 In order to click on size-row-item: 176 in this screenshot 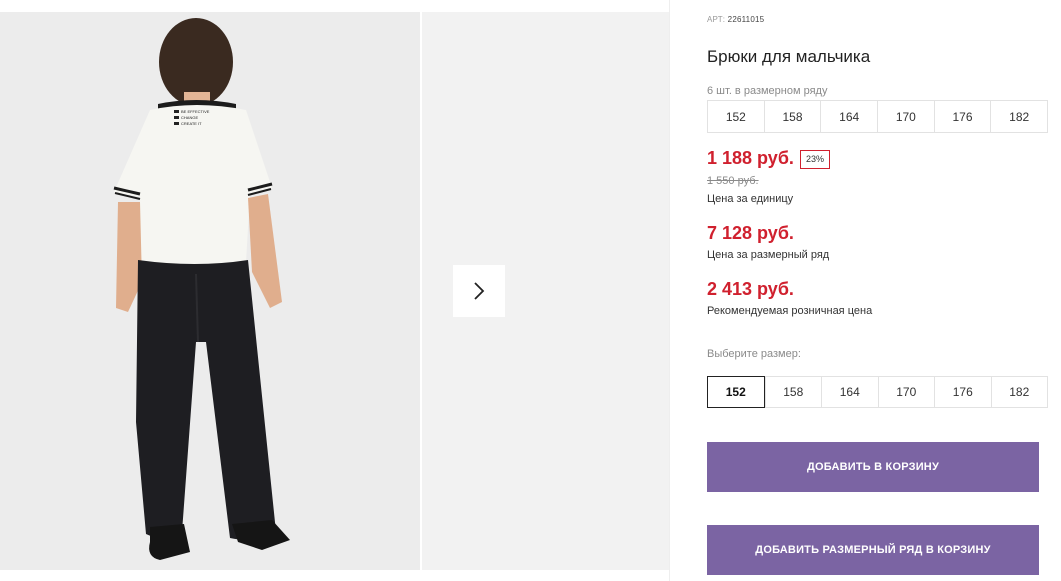, I will do `click(962, 116)`.